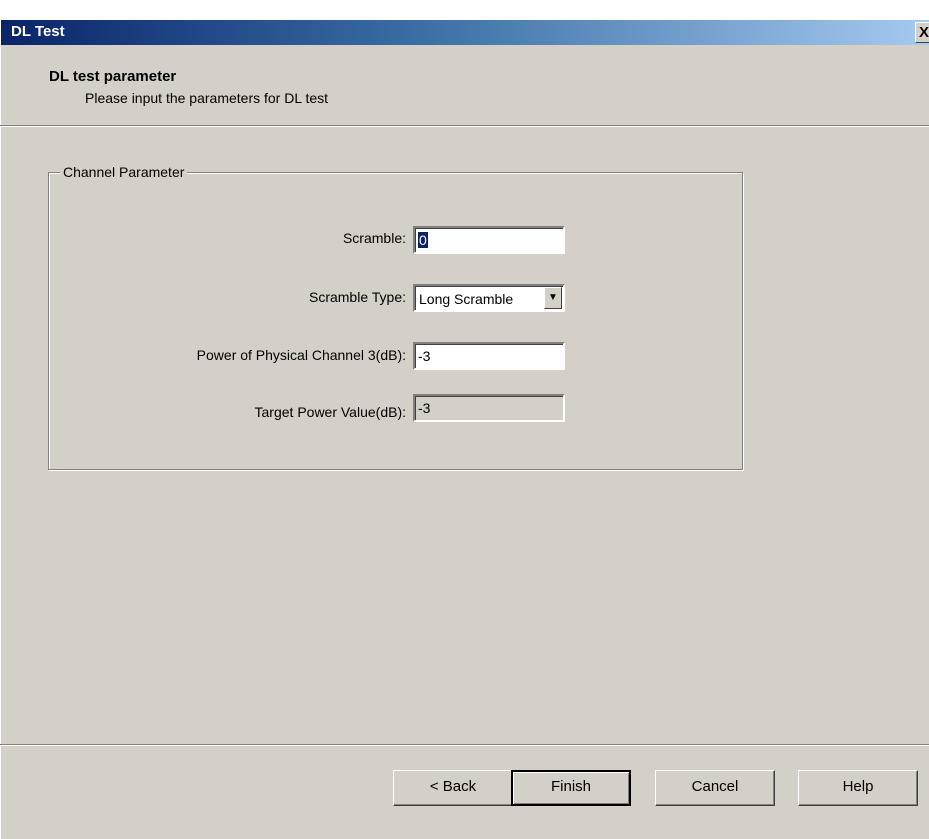  What do you see at coordinates (571, 788) in the screenshot?
I see `finish-button: Finish` at bounding box center [571, 788].